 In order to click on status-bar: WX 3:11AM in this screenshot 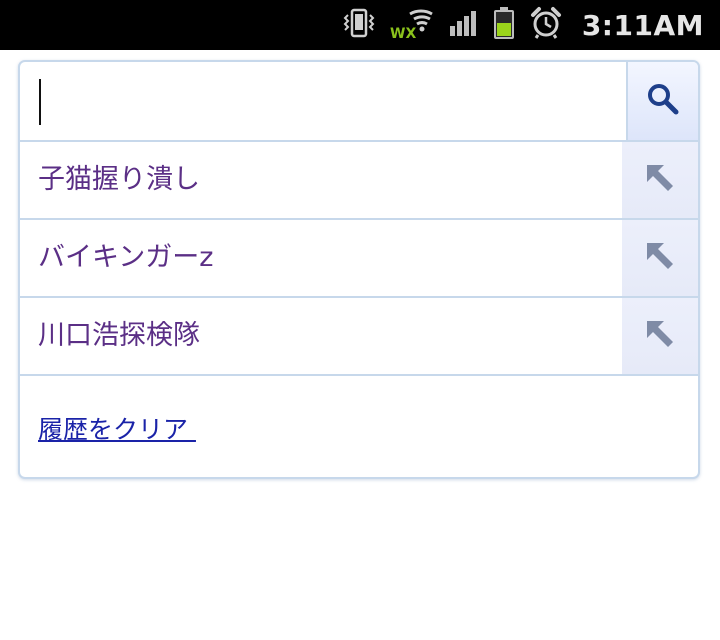, I will do `click(360, 25)`.